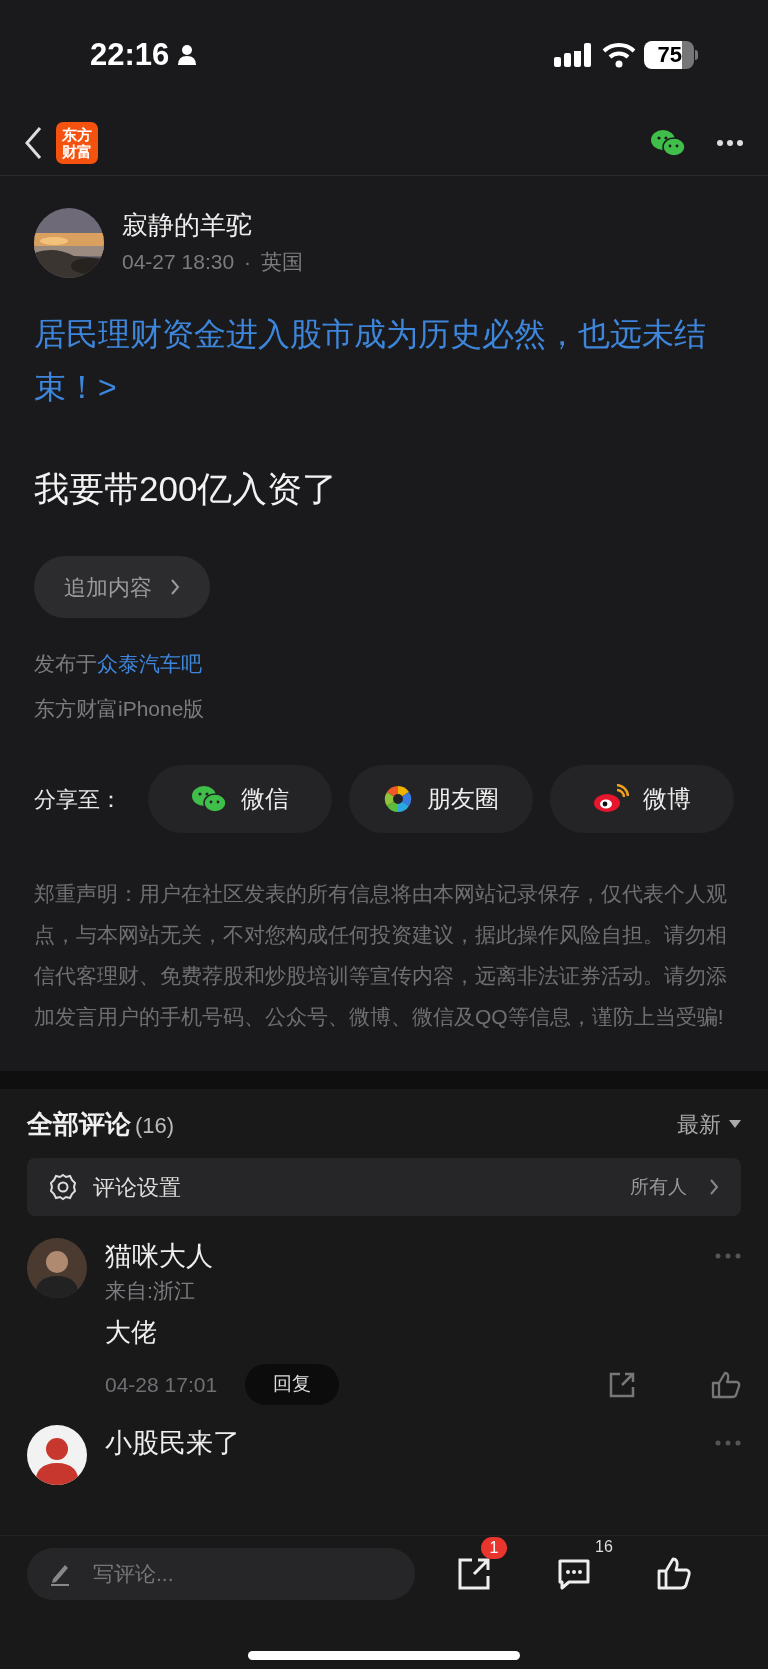  I want to click on comment-count: (16), so click(155, 1126).